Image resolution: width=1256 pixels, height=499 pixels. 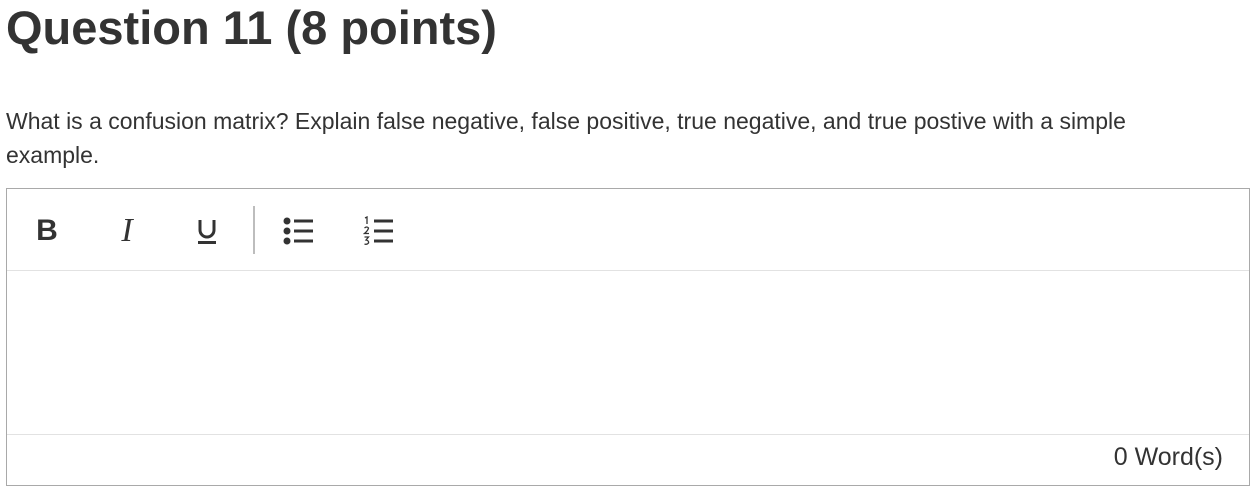 I want to click on word-count: 0 Word(s), so click(x=1168, y=457).